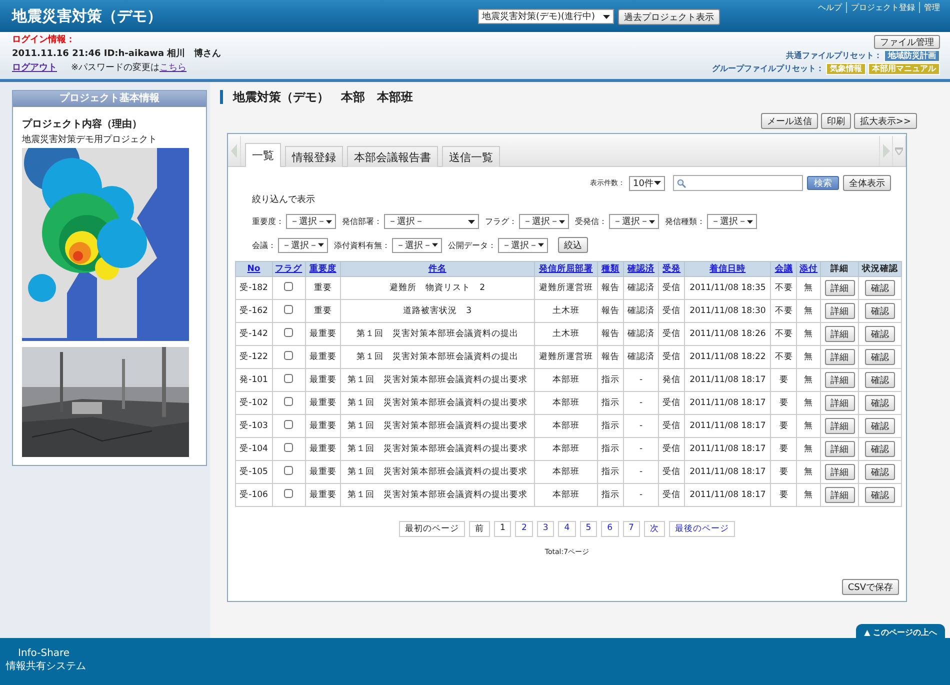 This screenshot has width=950, height=685. I want to click on table-cell: 2011/11/08 18:35, so click(727, 288).